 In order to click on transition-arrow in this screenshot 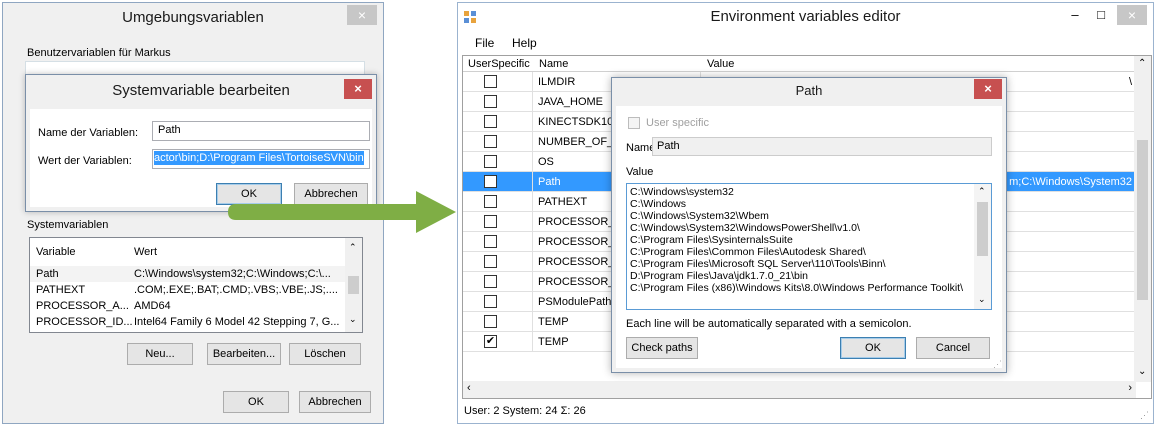, I will do `click(342, 212)`.